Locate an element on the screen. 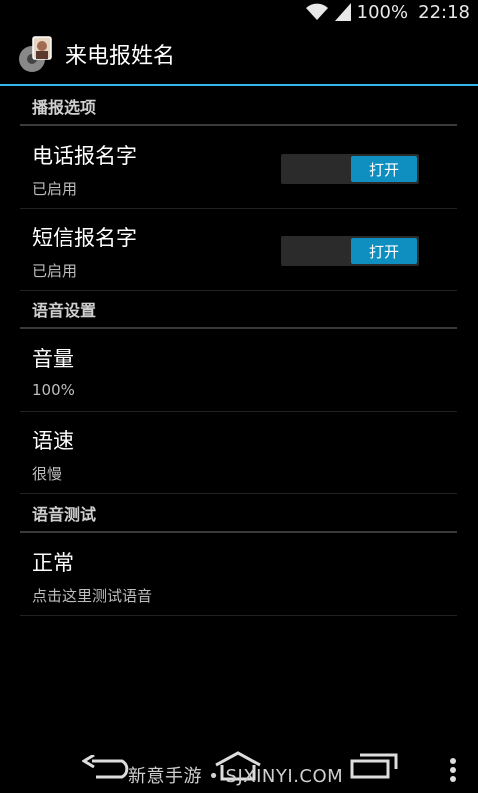 This screenshot has height=793, width=478. pref-title: 短信报名字 is located at coordinates (84, 238).